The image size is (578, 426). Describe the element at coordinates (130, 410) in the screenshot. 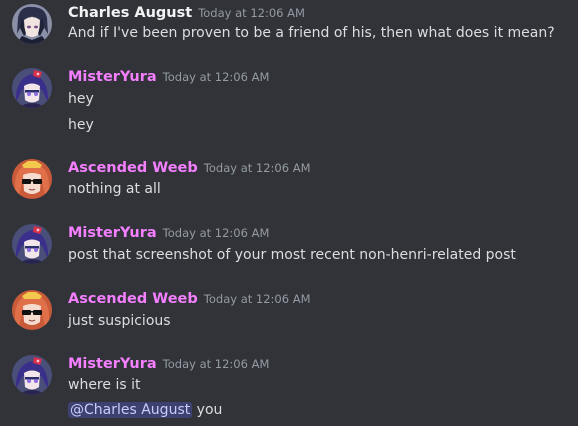

I see `user-mention: @Charles August` at that location.